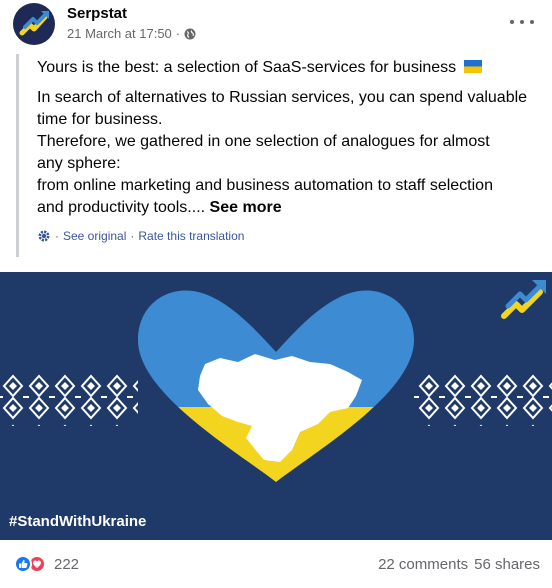  Describe the element at coordinates (190, 33) in the screenshot. I see `globe-icon` at that location.